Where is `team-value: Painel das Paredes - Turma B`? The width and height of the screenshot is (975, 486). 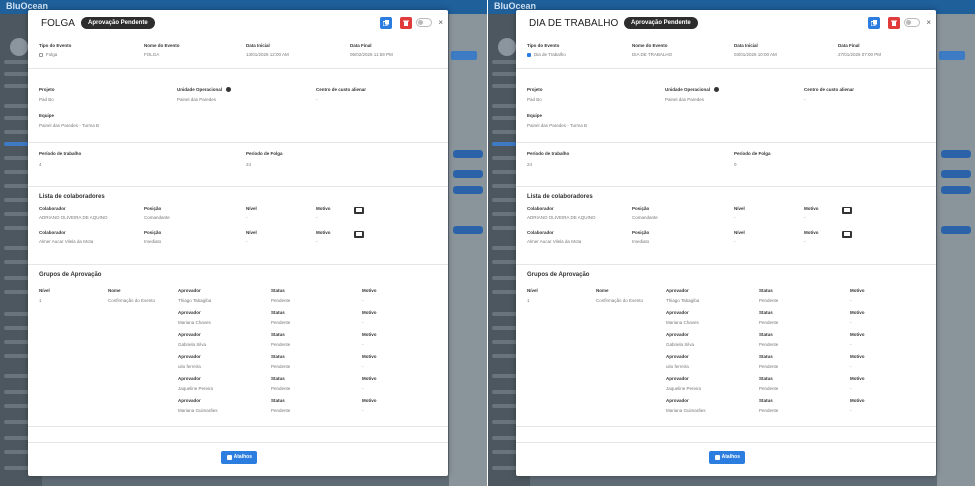 team-value: Painel das Paredes - Turma B is located at coordinates (69, 125).